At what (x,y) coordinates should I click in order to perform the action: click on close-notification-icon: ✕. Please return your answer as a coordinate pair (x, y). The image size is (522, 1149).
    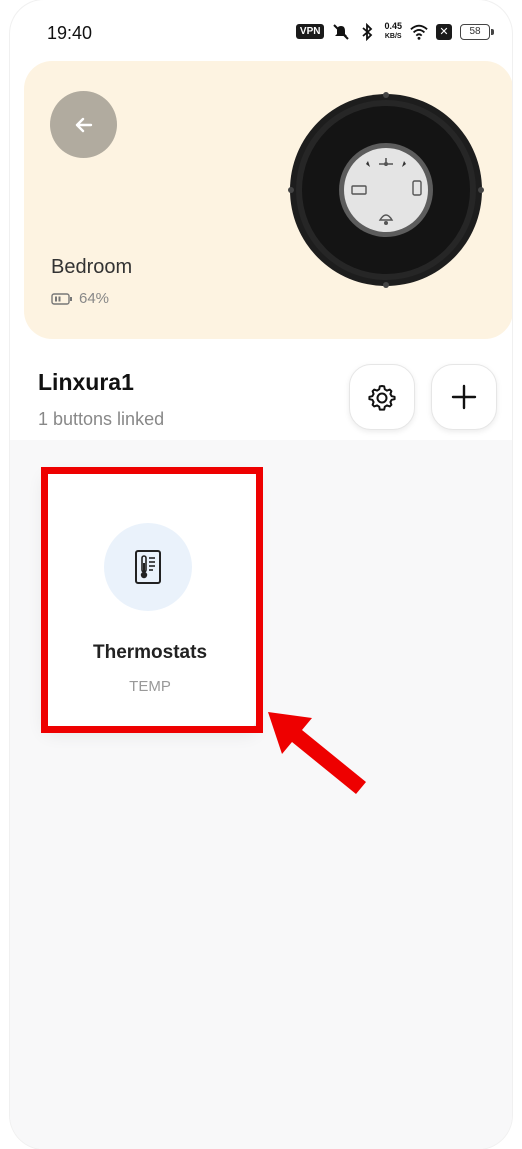
    Looking at the image, I should click on (444, 31).